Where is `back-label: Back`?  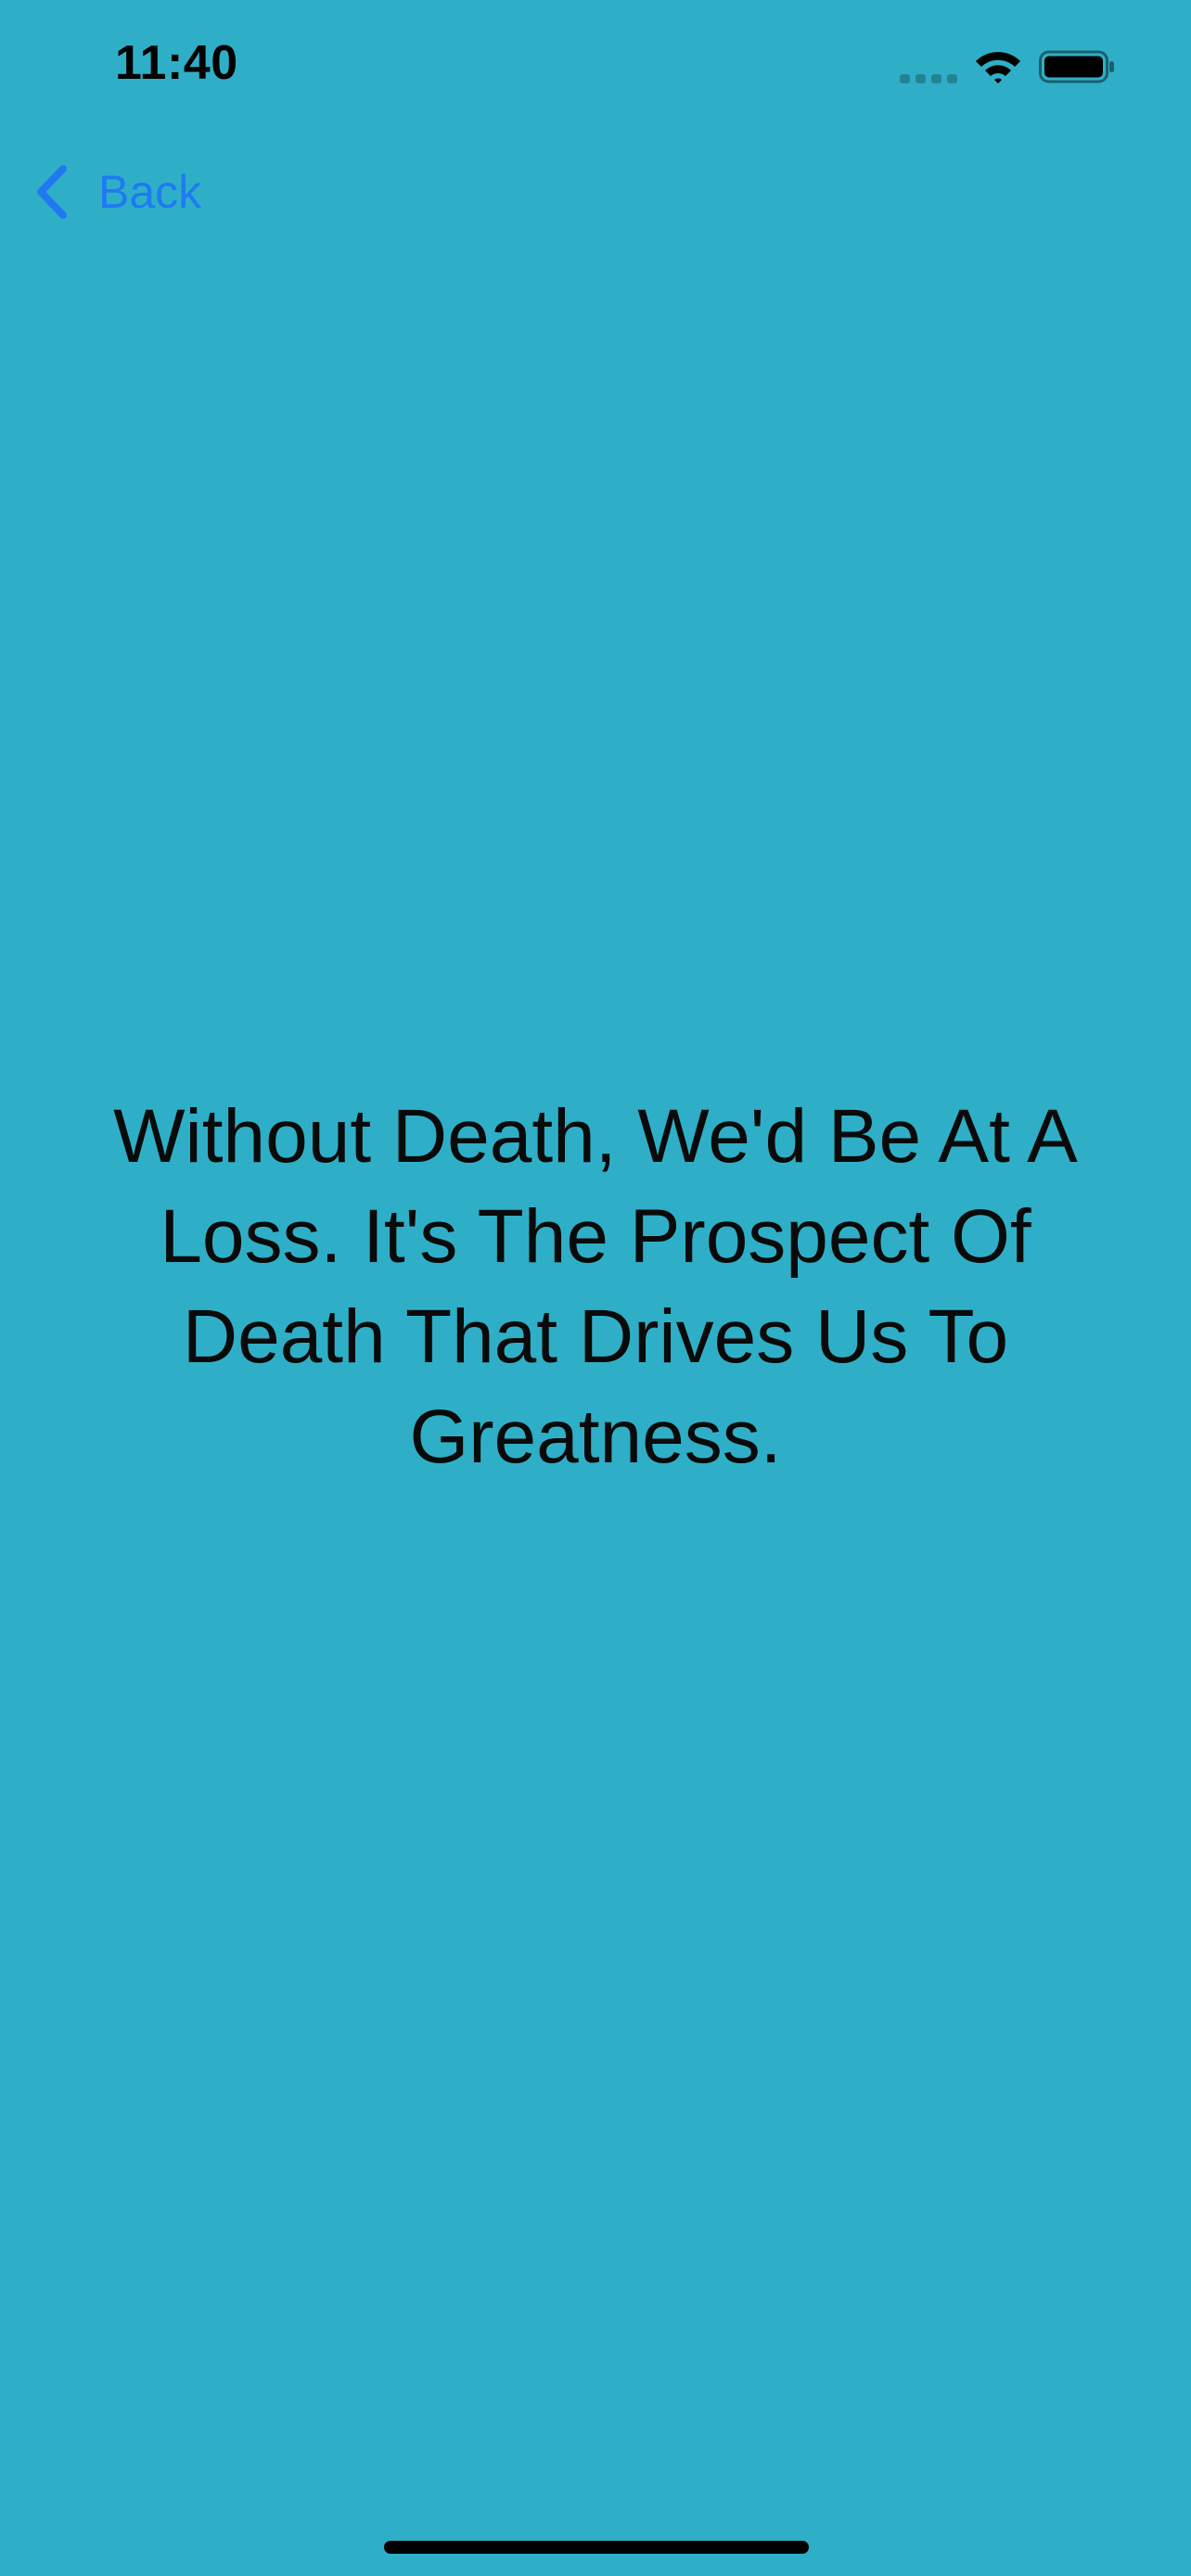 back-label: Back is located at coordinates (150, 192).